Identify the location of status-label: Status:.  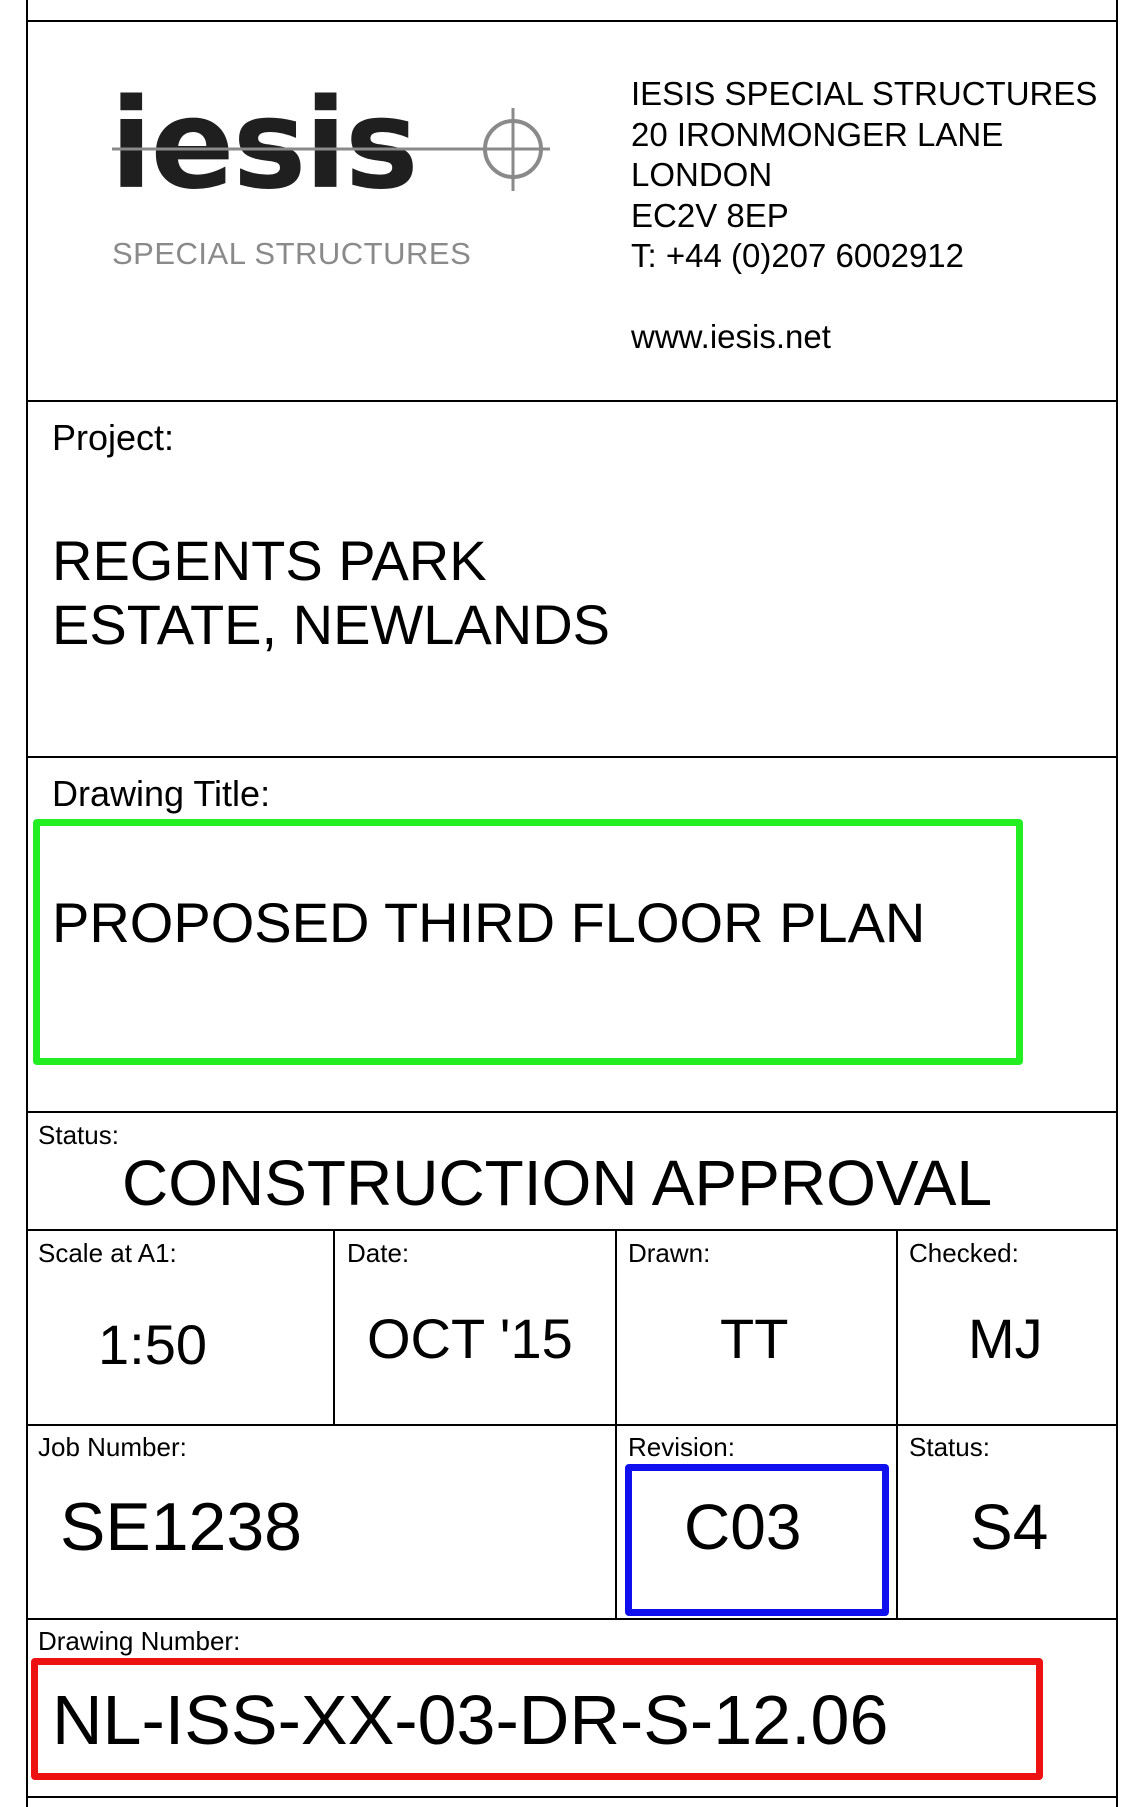
(78, 1135).